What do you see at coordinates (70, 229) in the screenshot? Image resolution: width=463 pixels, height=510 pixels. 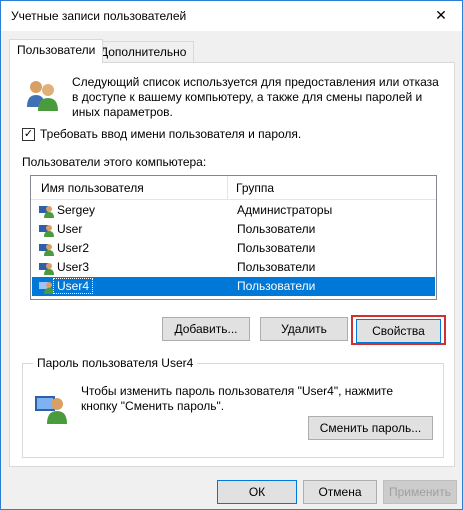 I see `row-username: User` at bounding box center [70, 229].